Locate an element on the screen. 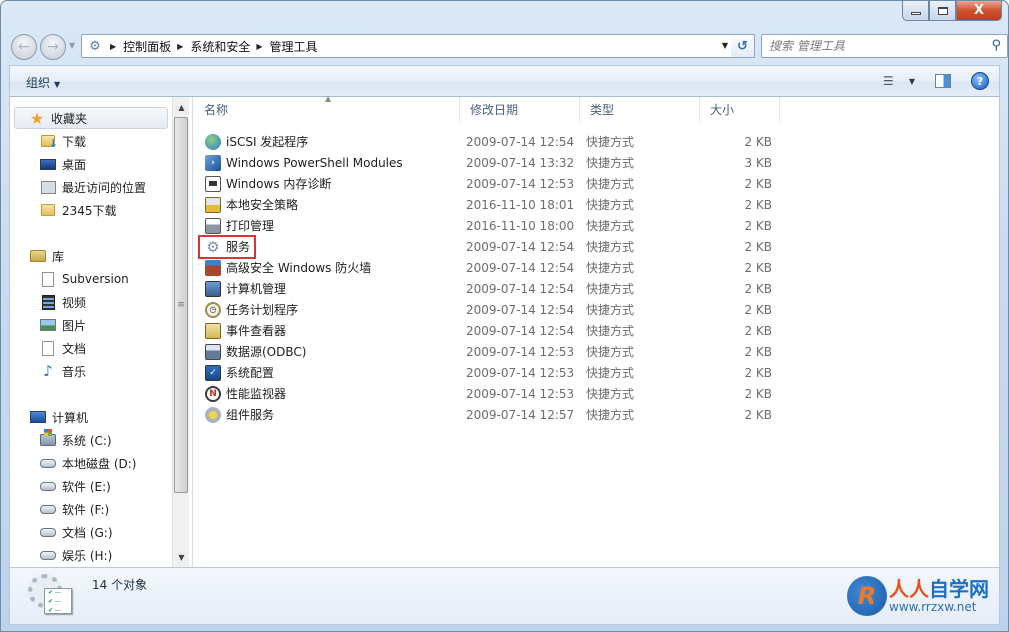 The width and height of the screenshot is (1009, 632). highlight-box-services is located at coordinates (227, 247).